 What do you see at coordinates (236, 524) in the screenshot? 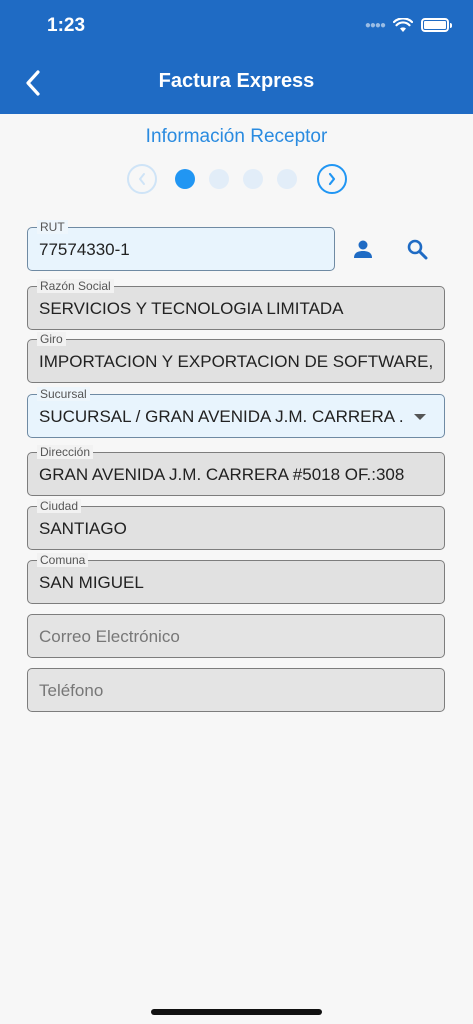
I see `ciudad-field: Ciudad SANTIAGO` at bounding box center [236, 524].